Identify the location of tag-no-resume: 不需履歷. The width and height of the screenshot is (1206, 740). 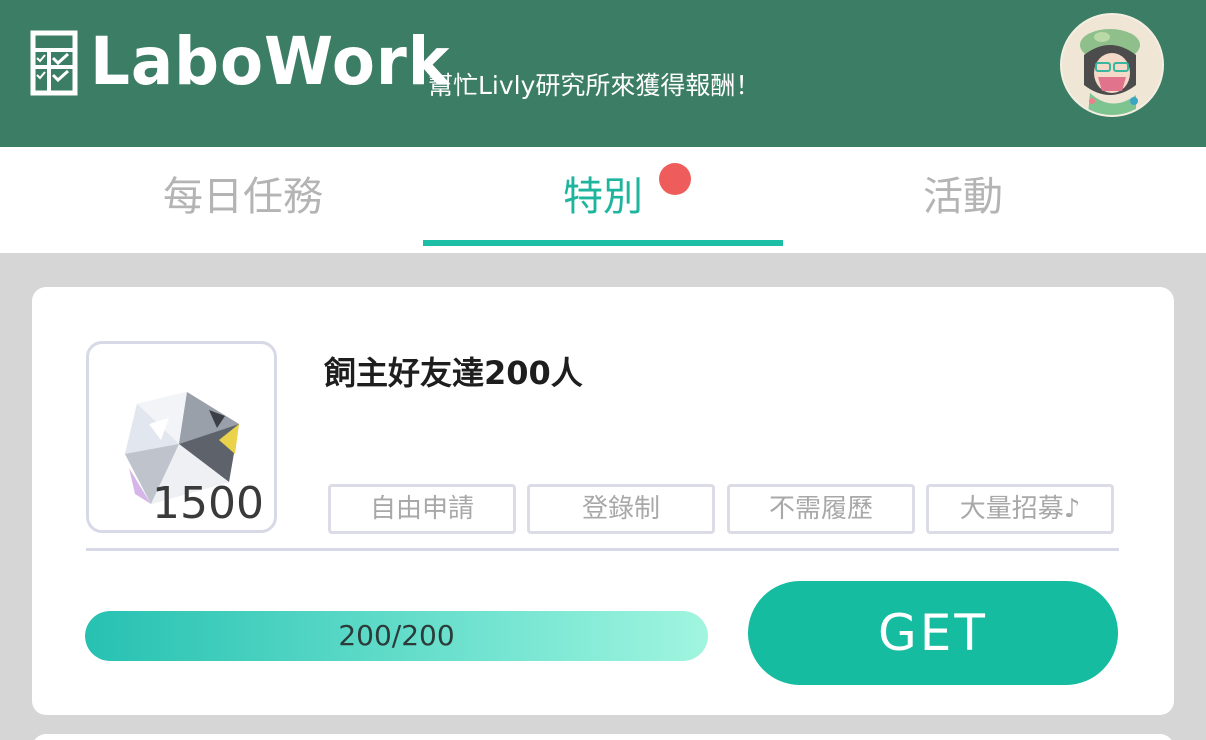
(821, 509).